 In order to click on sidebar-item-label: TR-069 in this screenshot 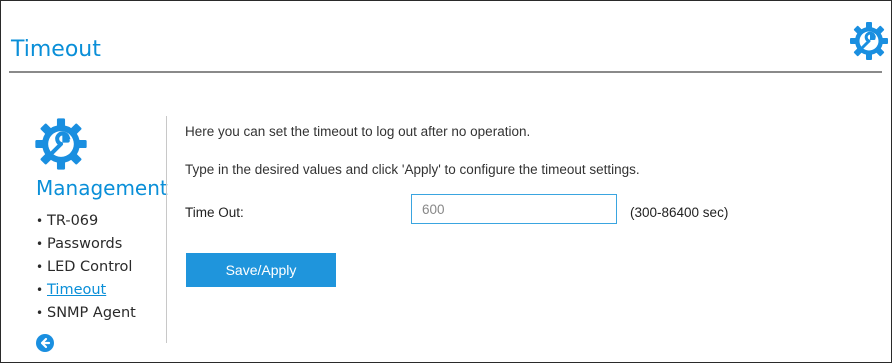, I will do `click(72, 221)`.